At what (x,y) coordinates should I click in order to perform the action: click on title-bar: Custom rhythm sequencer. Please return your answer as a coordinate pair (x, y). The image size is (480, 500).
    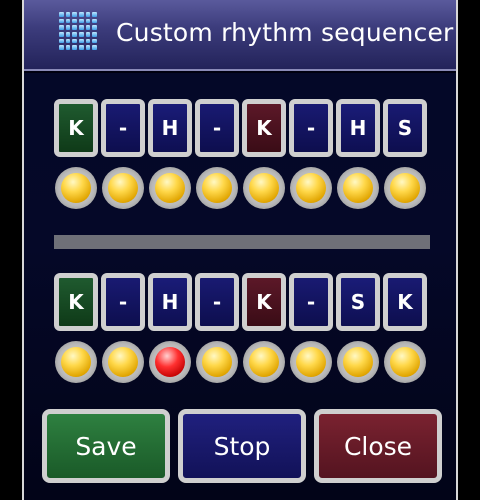
    Looking at the image, I should click on (240, 35).